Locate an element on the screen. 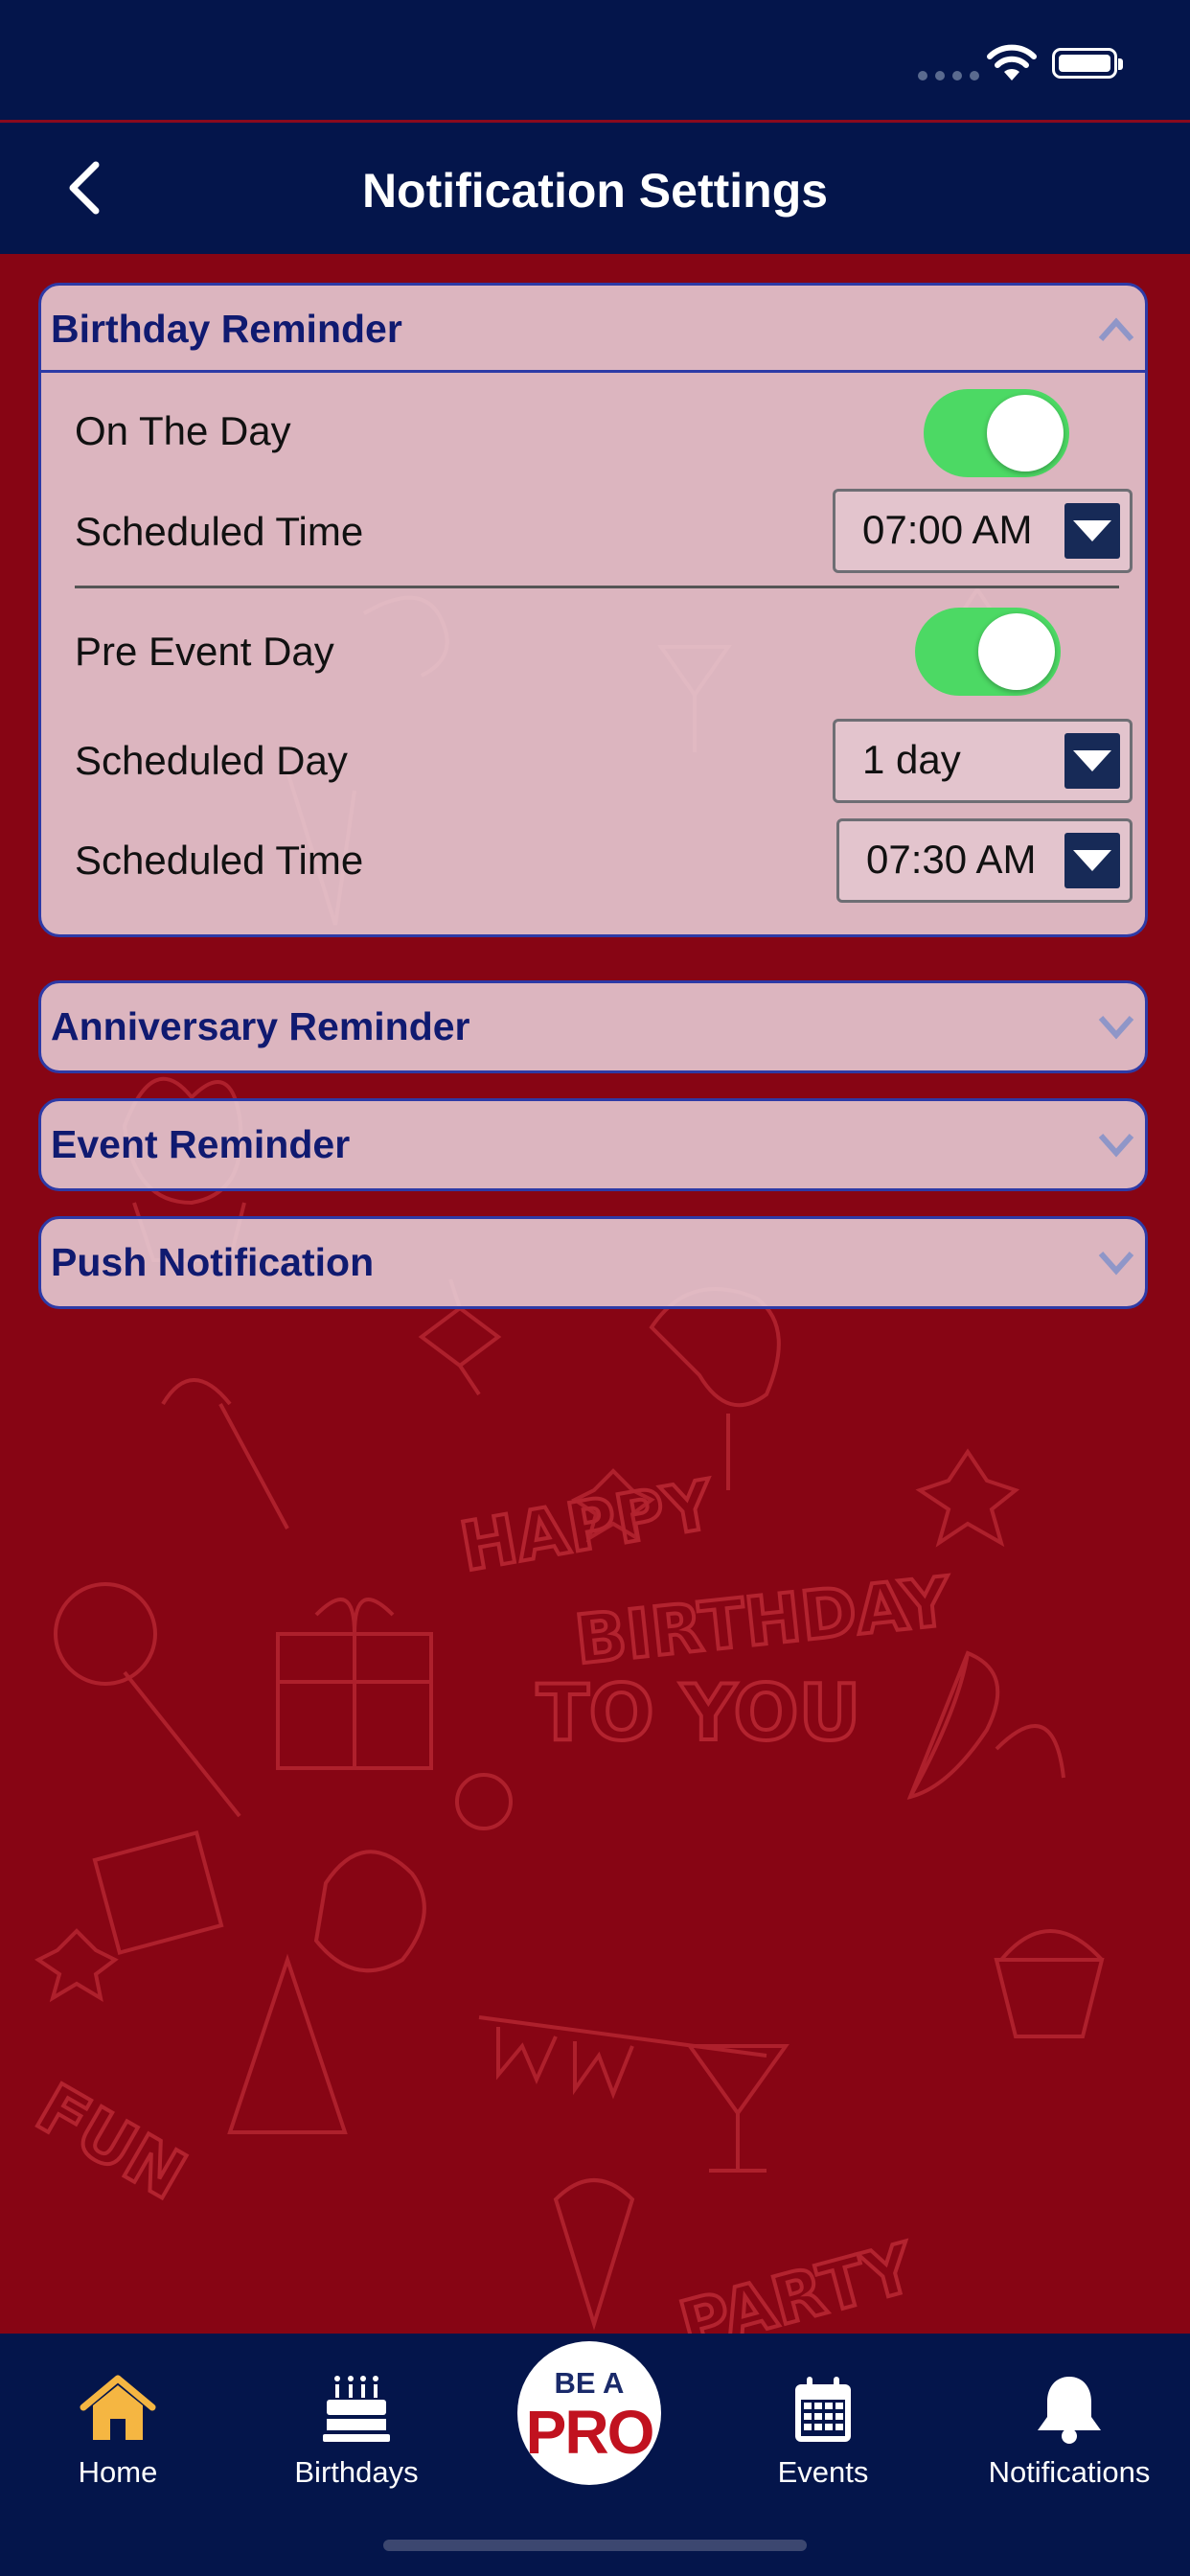 Image resolution: width=1190 pixels, height=2576 pixels. pre-scheduled-time-label: Scheduled Time is located at coordinates (220, 860).